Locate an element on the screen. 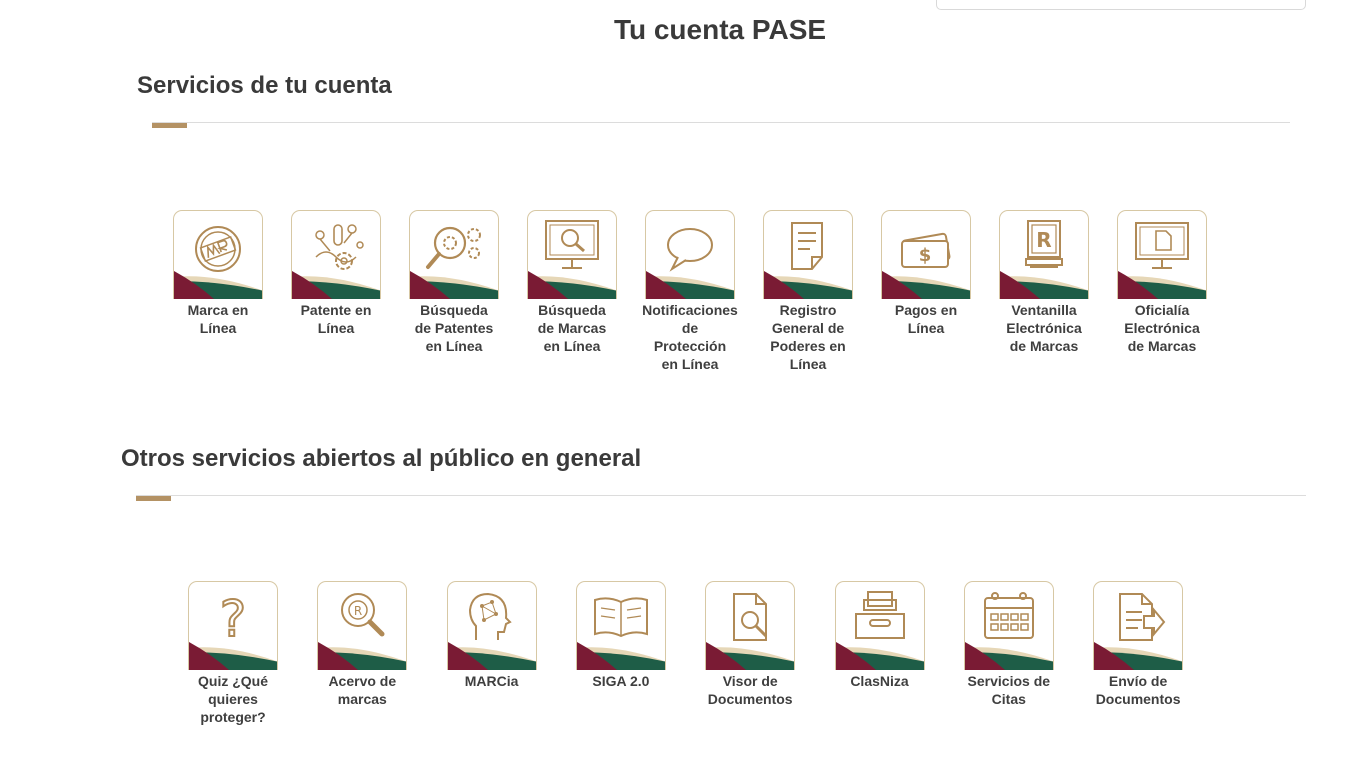 The height and width of the screenshot is (776, 1362). public-service-card: Servicios de Citas is located at coordinates (1009, 644).